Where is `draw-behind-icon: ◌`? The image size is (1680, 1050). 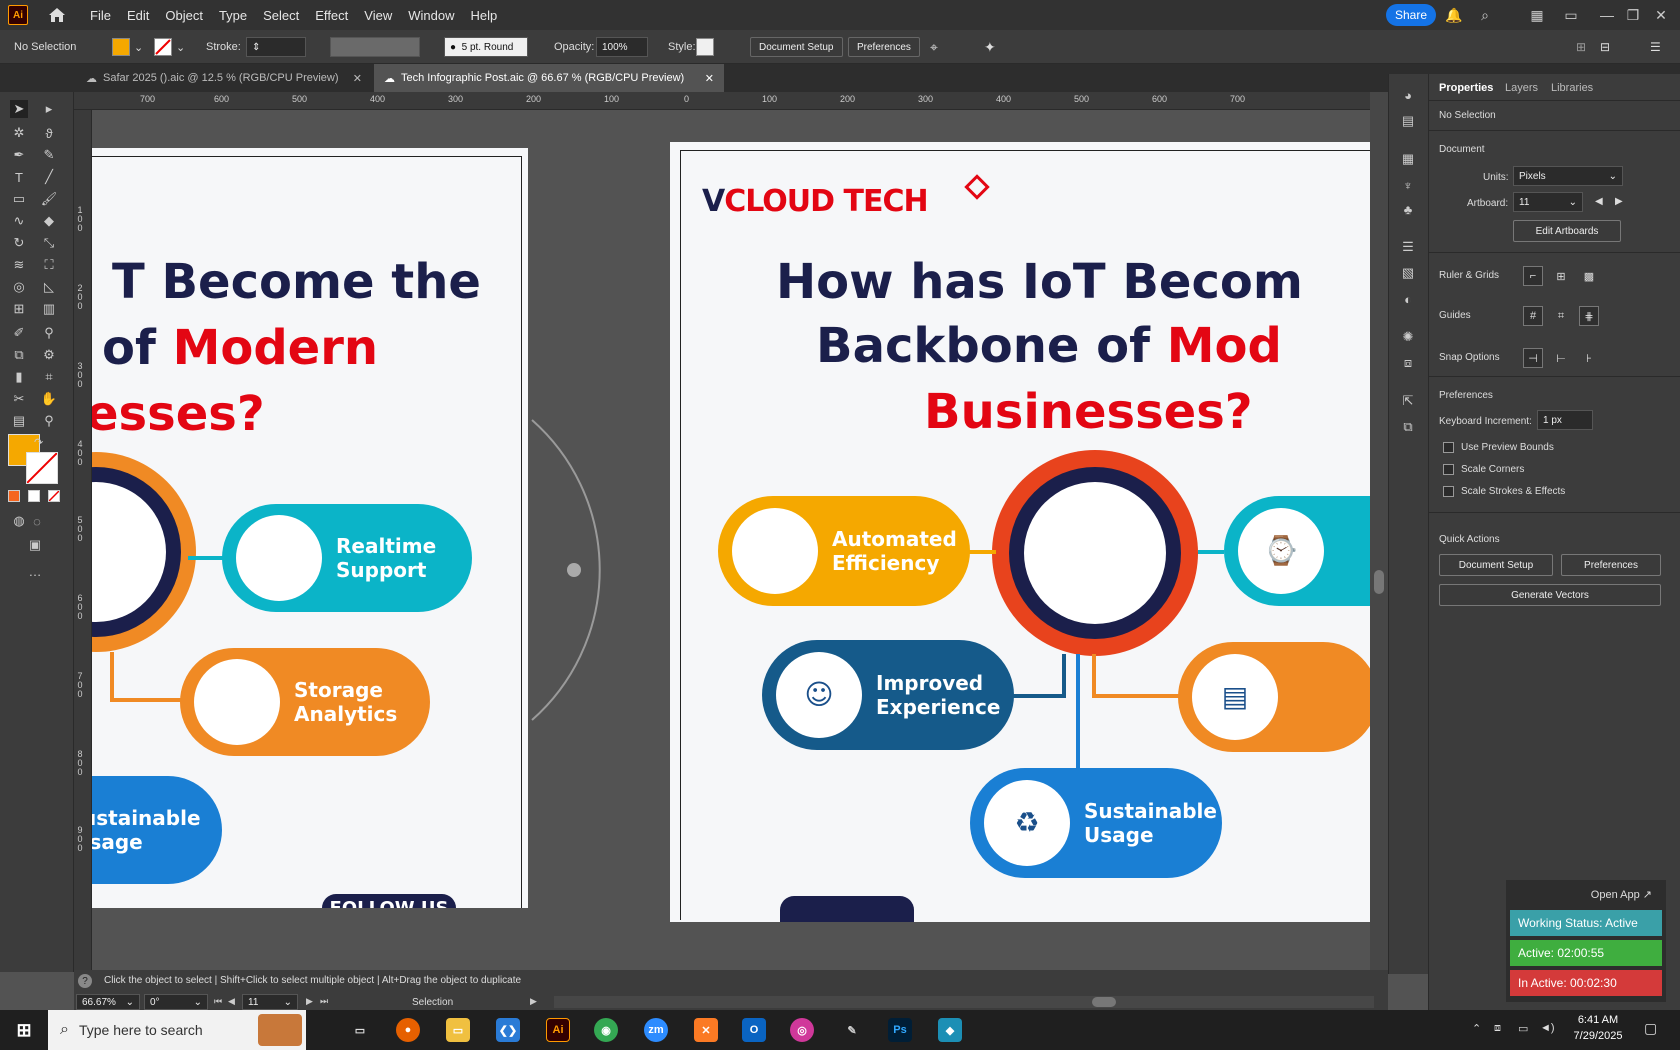 draw-behind-icon: ◌ is located at coordinates (37, 521).